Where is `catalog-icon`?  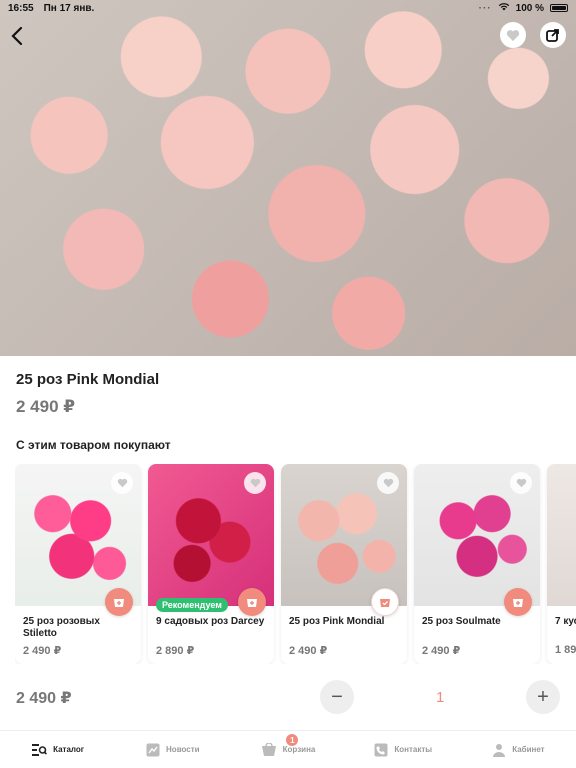 catalog-icon is located at coordinates (40, 749).